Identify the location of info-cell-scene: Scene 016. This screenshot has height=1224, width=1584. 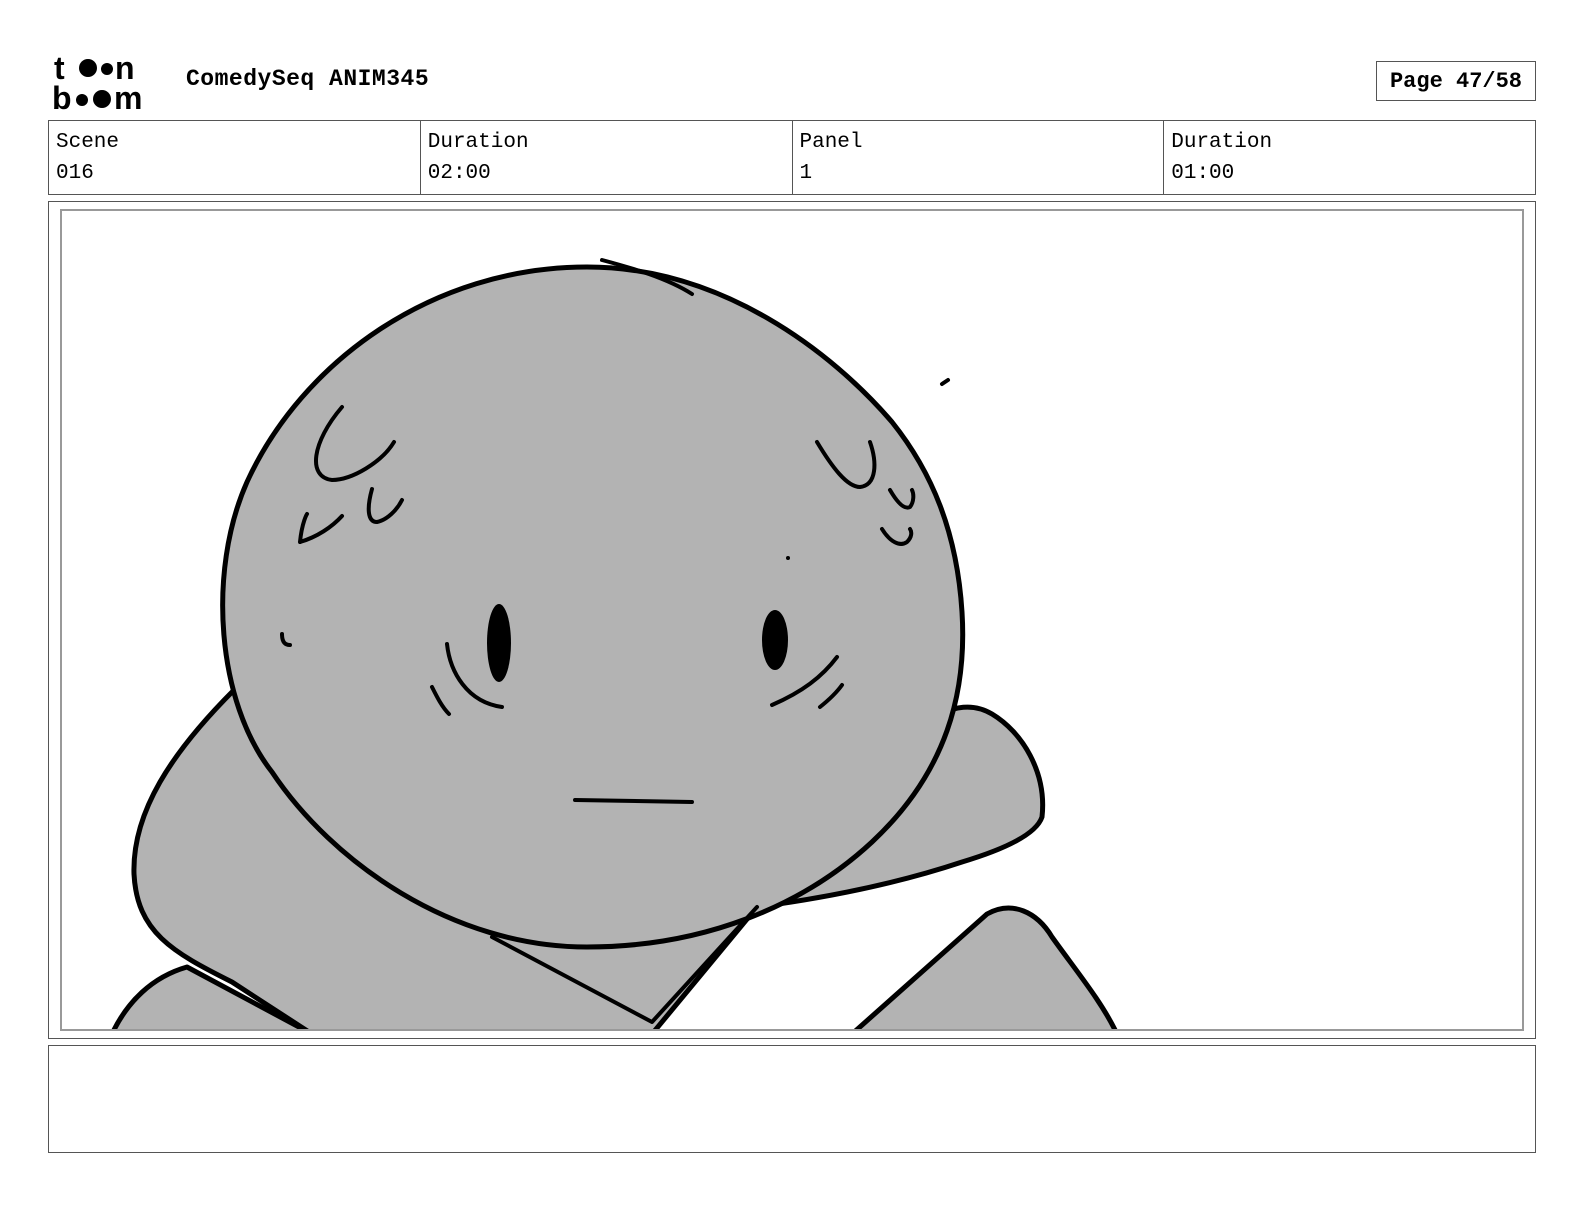
(235, 157).